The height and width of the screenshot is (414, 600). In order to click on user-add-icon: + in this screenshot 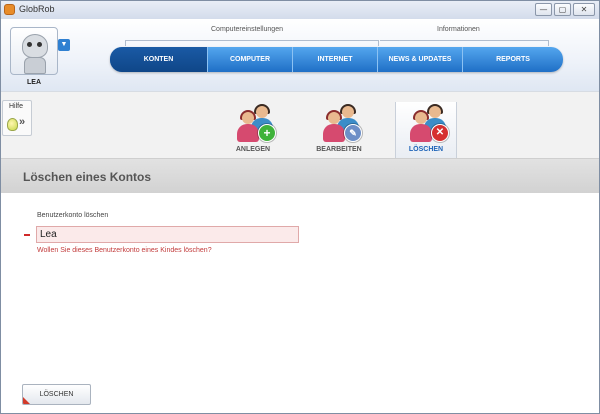, I will do `click(256, 124)`.